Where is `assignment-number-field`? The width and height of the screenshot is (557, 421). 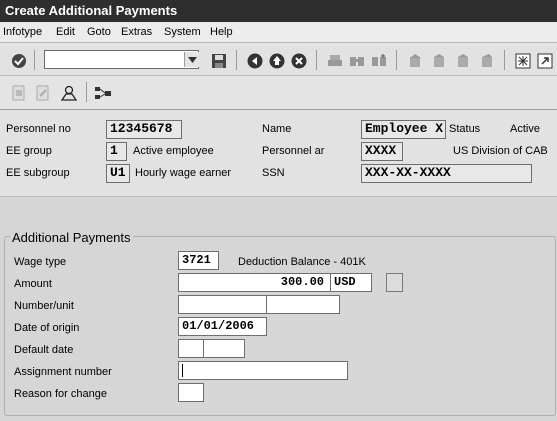 assignment-number-field is located at coordinates (263, 370).